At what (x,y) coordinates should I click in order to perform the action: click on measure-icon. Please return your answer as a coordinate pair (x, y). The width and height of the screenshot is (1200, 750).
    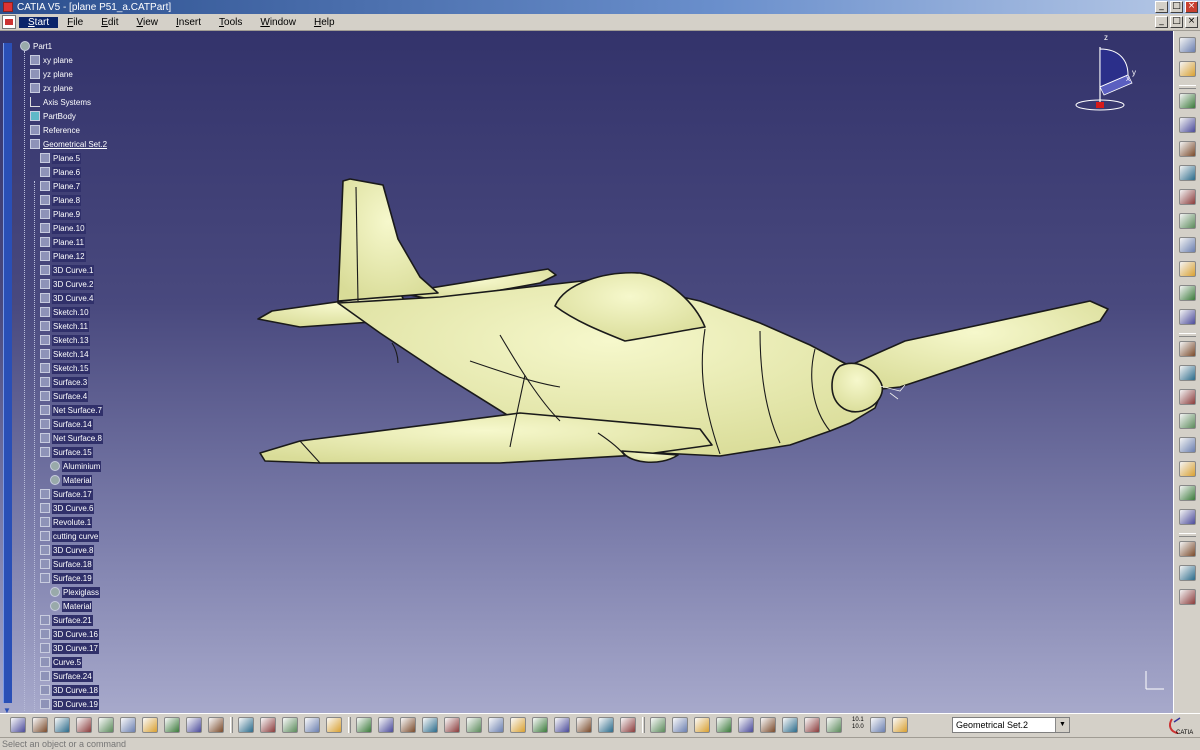
    Looking at the image, I should click on (1187, 517).